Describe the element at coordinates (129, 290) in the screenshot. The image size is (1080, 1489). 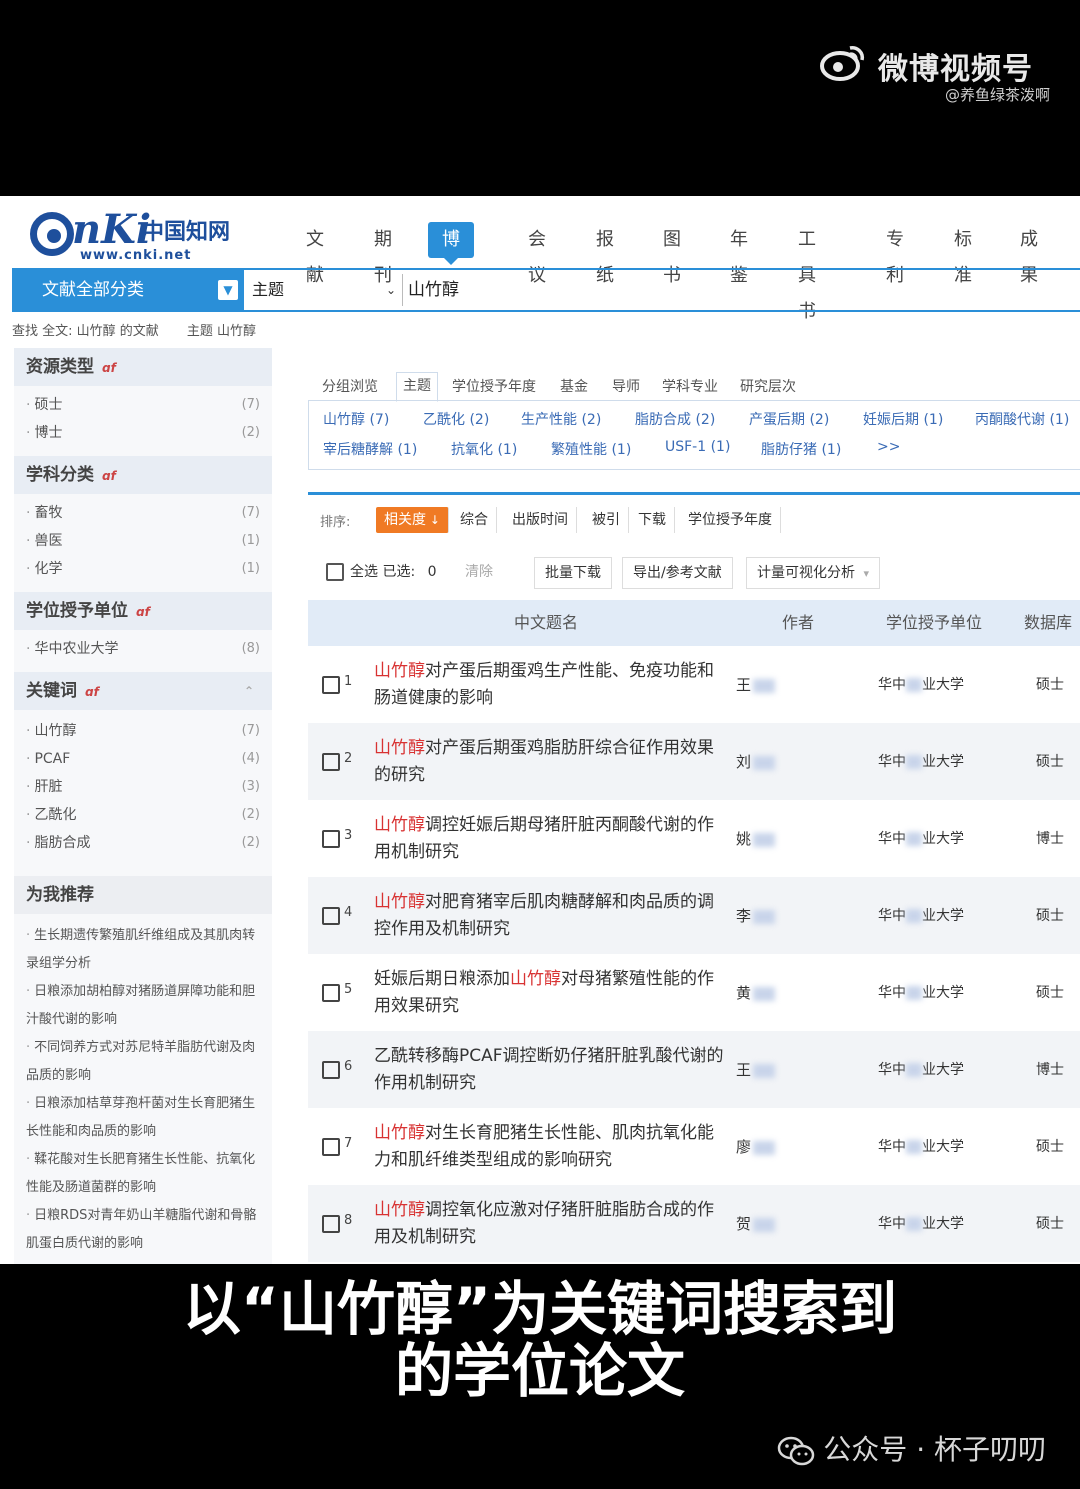
I see `category-dropdown: 文献全部分类 ▼` at that location.